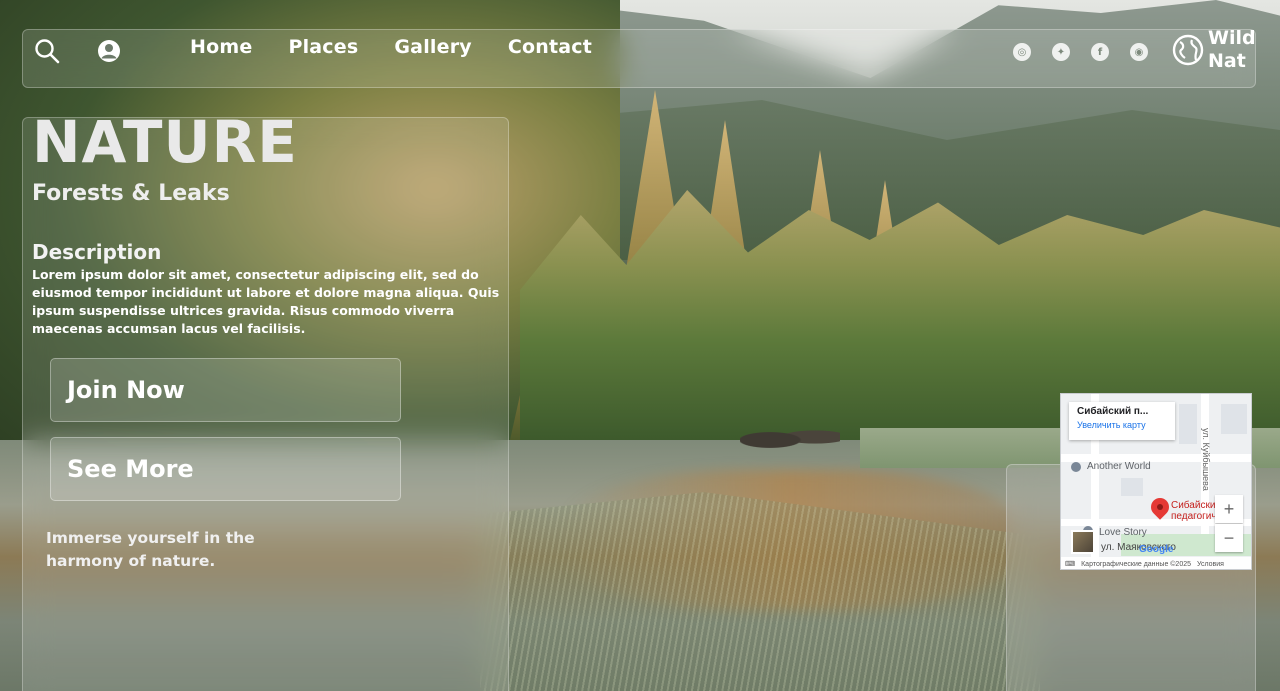 This screenshot has width=1280, height=691. Describe the element at coordinates (1156, 549) in the screenshot. I see `google-logo: Google` at that location.